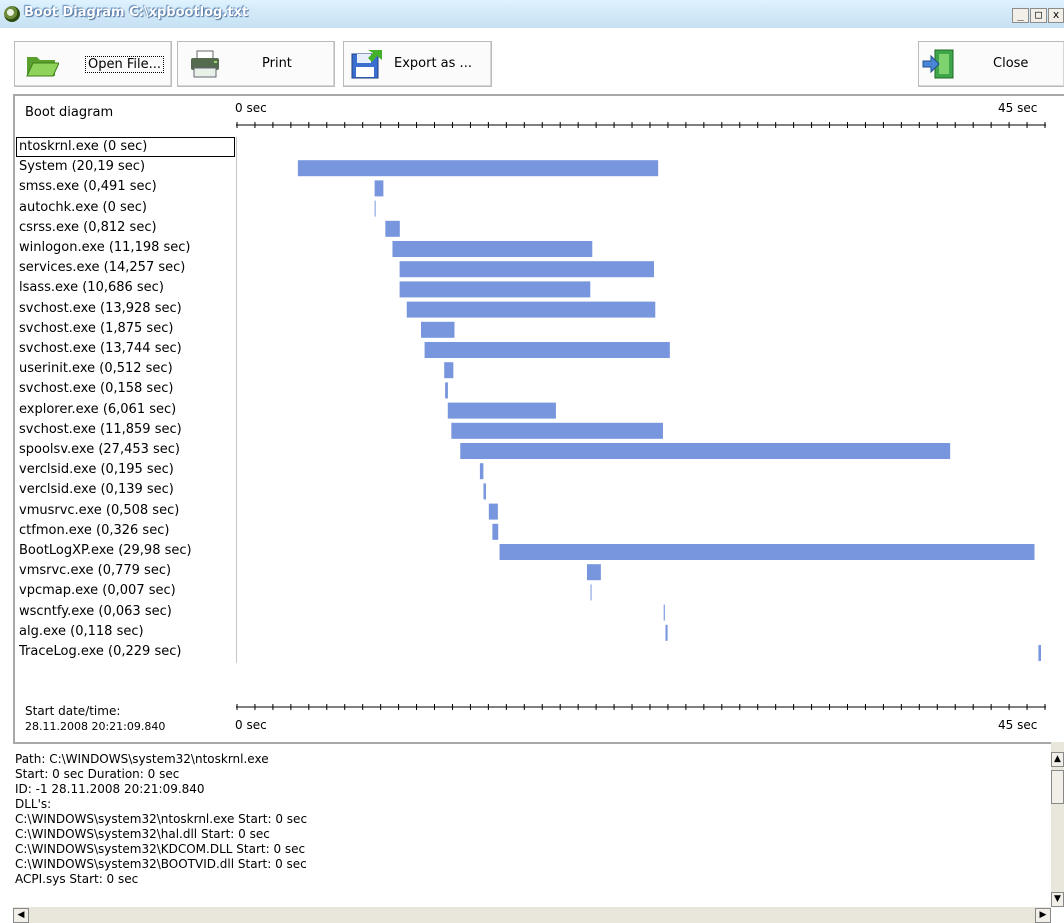  Describe the element at coordinates (94, 531) in the screenshot. I see `process-row-label: ctfmon.exe (0,326 sec)` at that location.